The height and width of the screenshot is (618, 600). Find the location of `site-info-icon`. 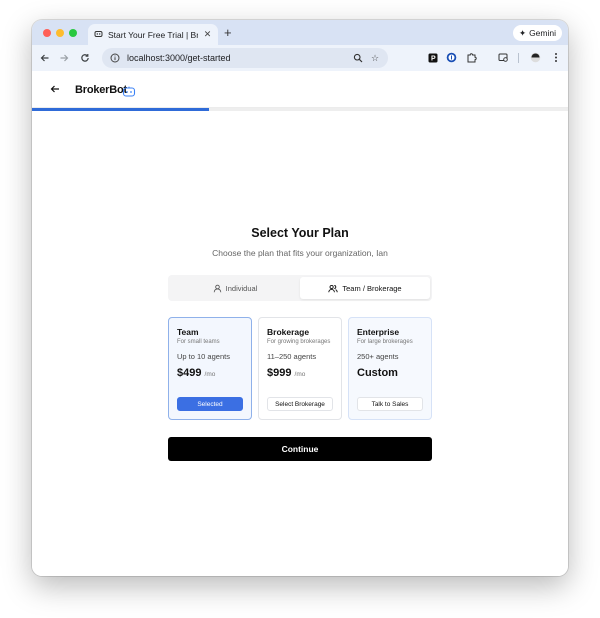

site-info-icon is located at coordinates (115, 58).